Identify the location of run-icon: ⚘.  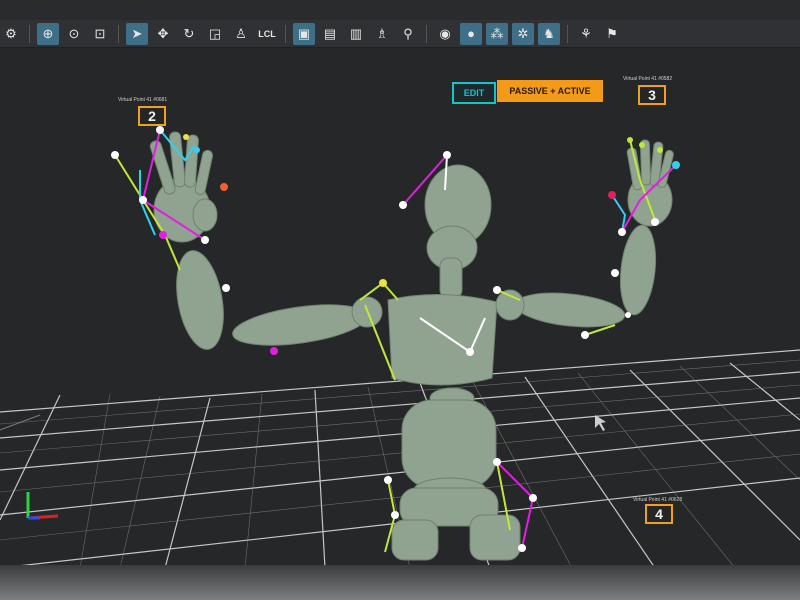
(586, 34).